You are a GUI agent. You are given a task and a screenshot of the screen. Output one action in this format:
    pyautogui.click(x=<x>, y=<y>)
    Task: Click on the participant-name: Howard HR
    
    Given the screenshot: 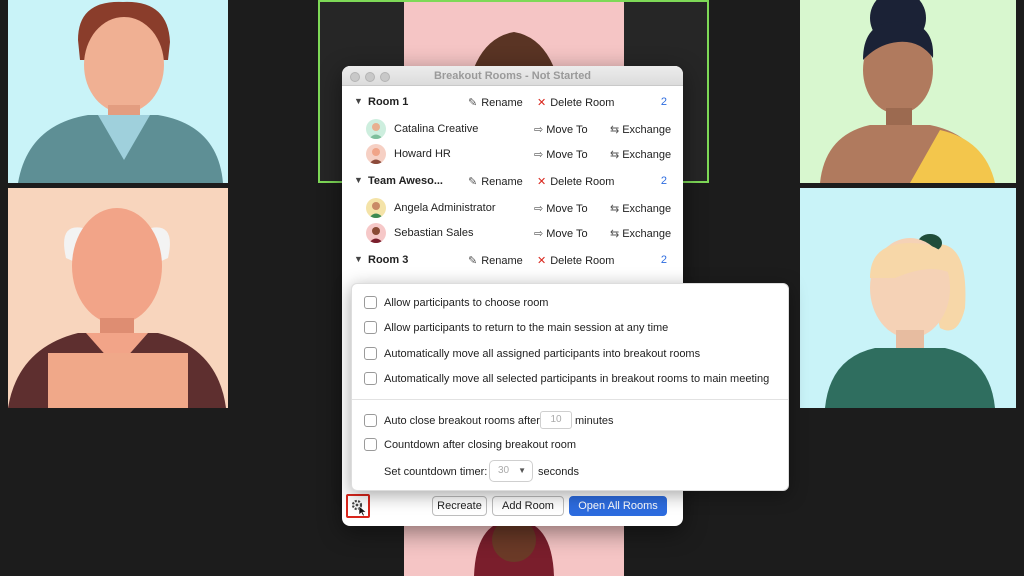 What is the action you would take?
    pyautogui.click(x=422, y=154)
    